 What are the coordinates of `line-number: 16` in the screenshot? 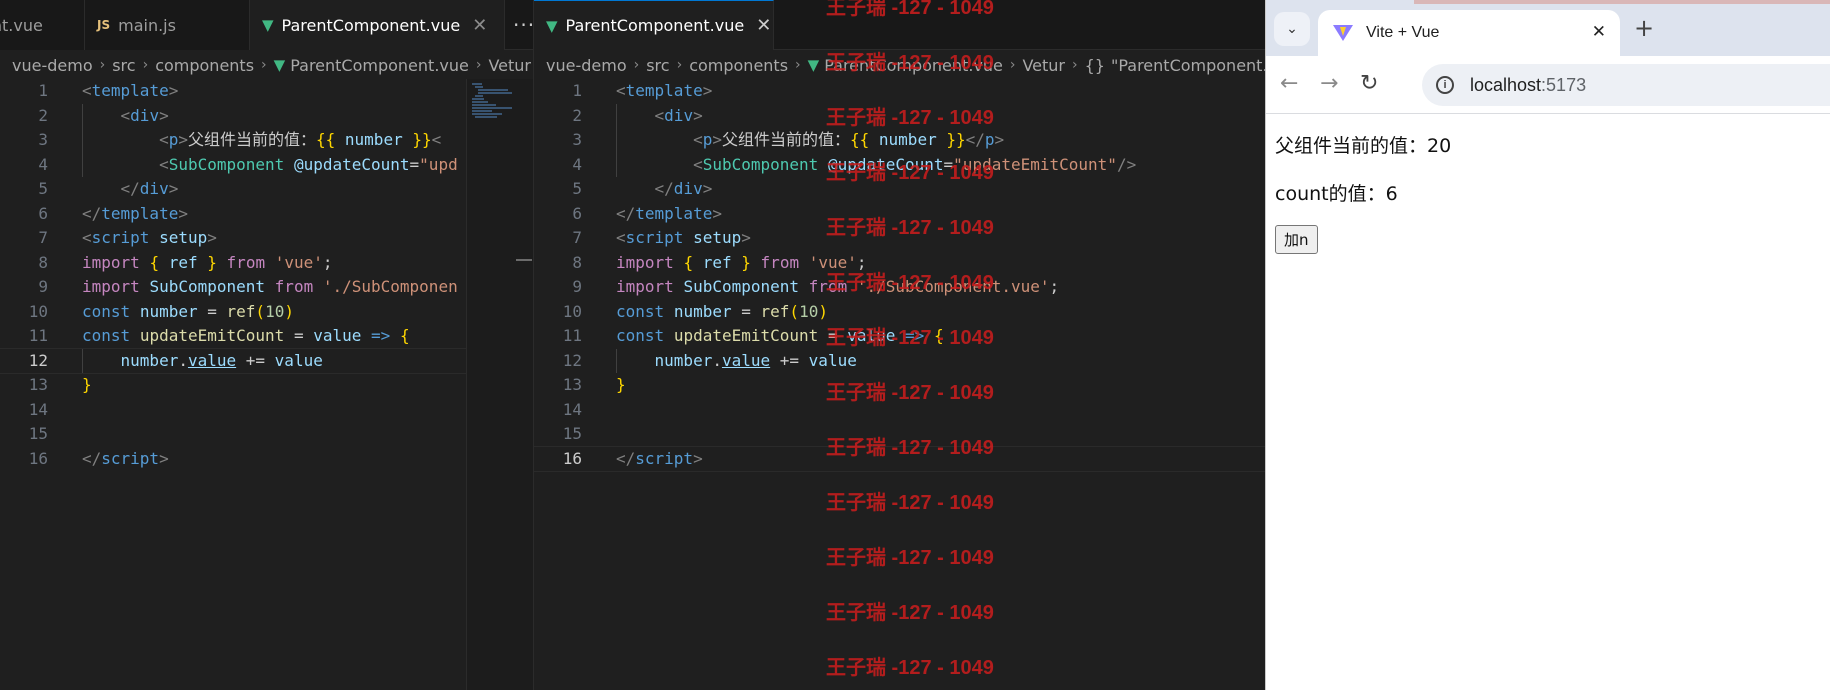 It's located at (38, 458).